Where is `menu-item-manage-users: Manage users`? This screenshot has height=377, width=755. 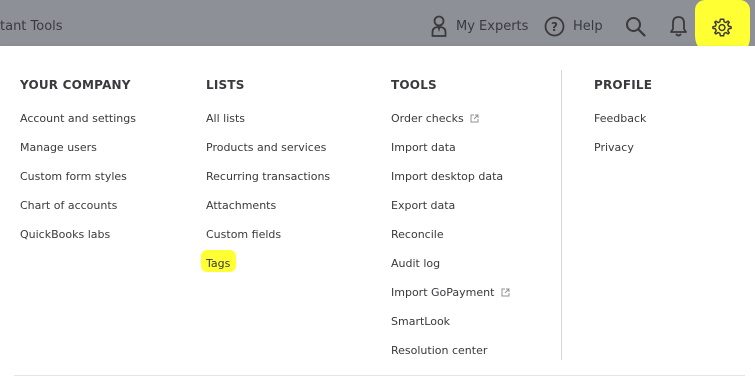 menu-item-manage-users: Manage users is located at coordinates (78, 153).